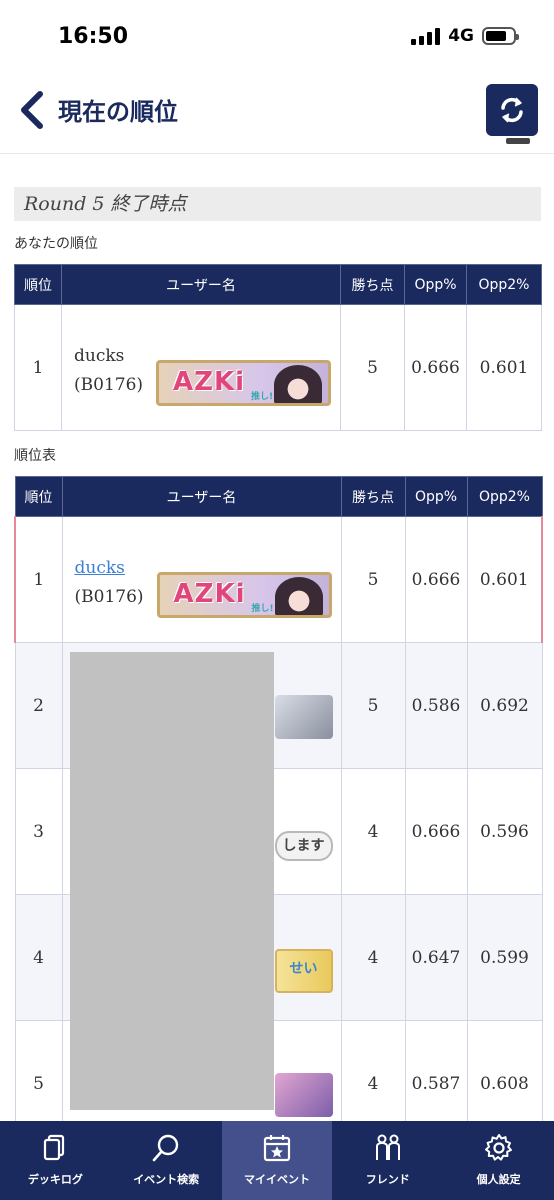 This screenshot has height=1200, width=554. What do you see at coordinates (303, 971) in the screenshot?
I see `oshi-banner: せい` at bounding box center [303, 971].